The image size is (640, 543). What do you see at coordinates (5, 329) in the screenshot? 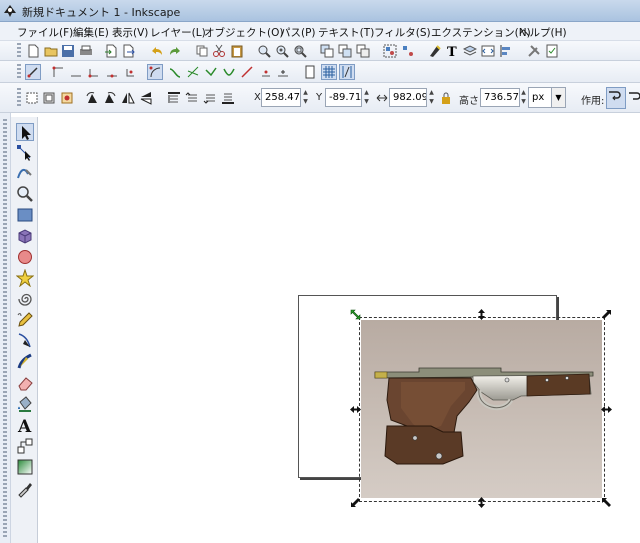
I see `toolbox-grip` at bounding box center [5, 329].